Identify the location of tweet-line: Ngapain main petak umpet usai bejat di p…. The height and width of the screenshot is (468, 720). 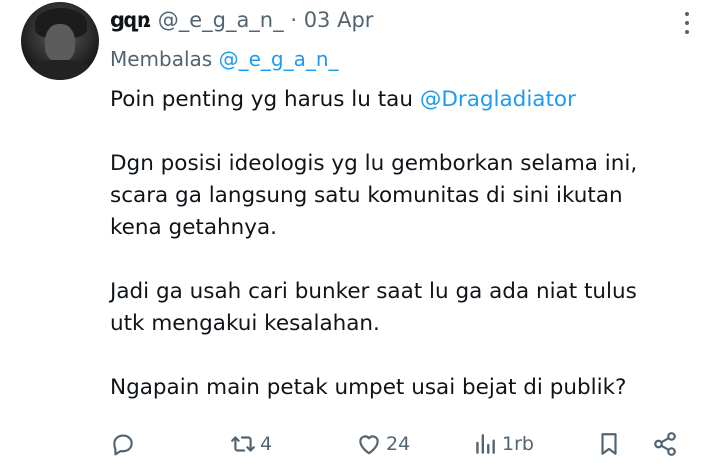
(368, 387).